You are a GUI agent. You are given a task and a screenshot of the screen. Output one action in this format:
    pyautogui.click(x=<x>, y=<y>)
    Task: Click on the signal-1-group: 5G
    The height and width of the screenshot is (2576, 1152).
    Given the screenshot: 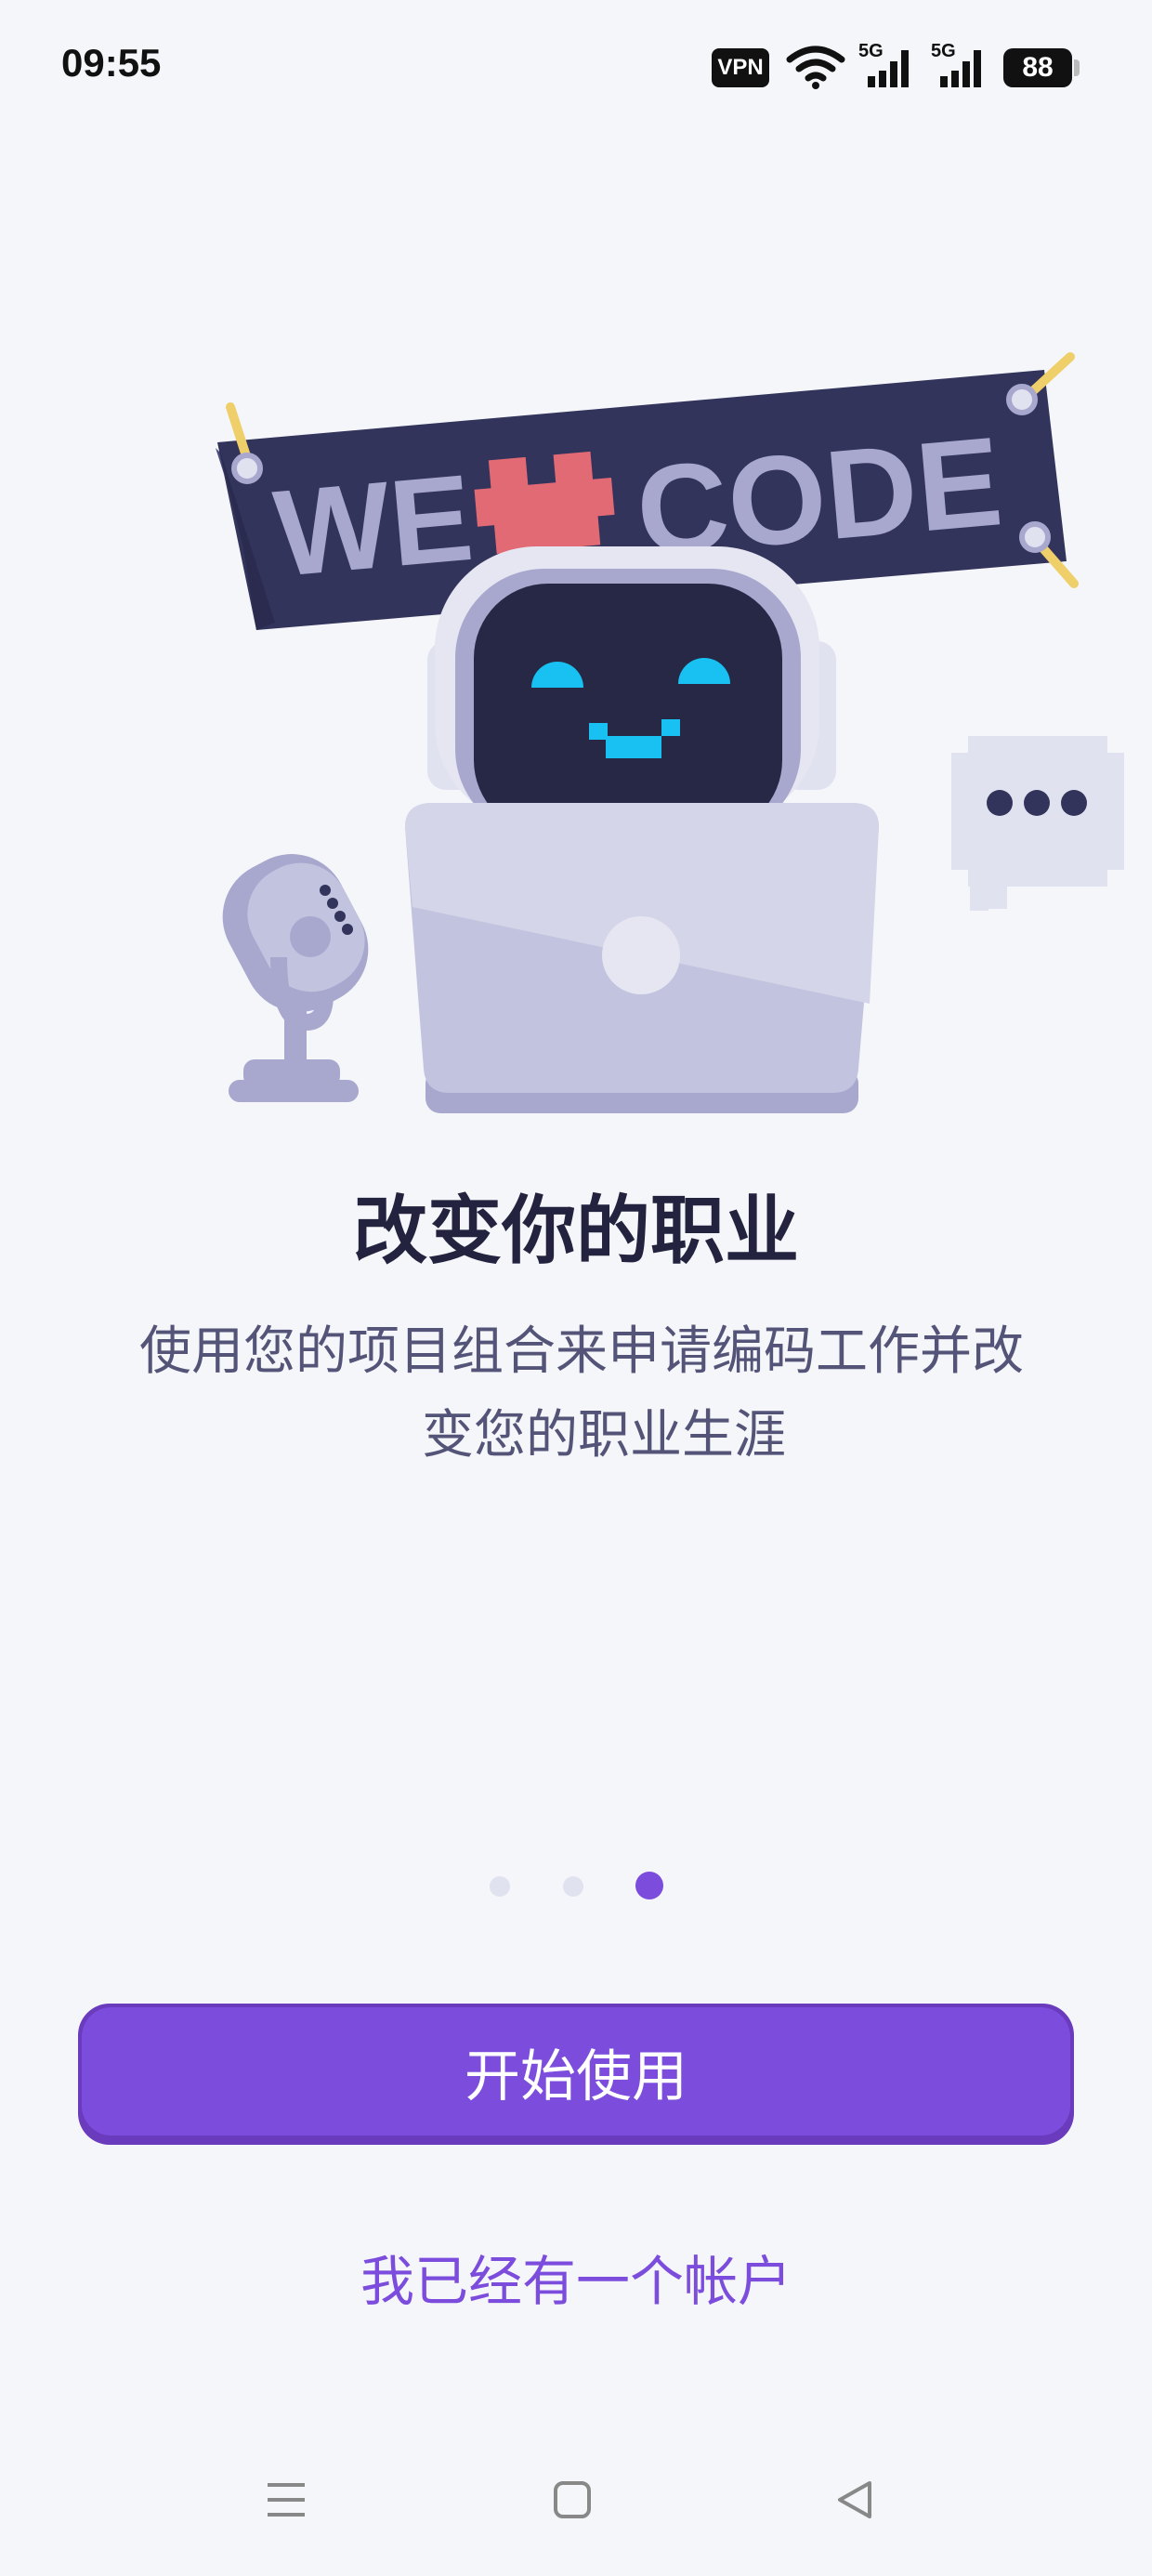 What is the action you would take?
    pyautogui.click(x=887, y=65)
    